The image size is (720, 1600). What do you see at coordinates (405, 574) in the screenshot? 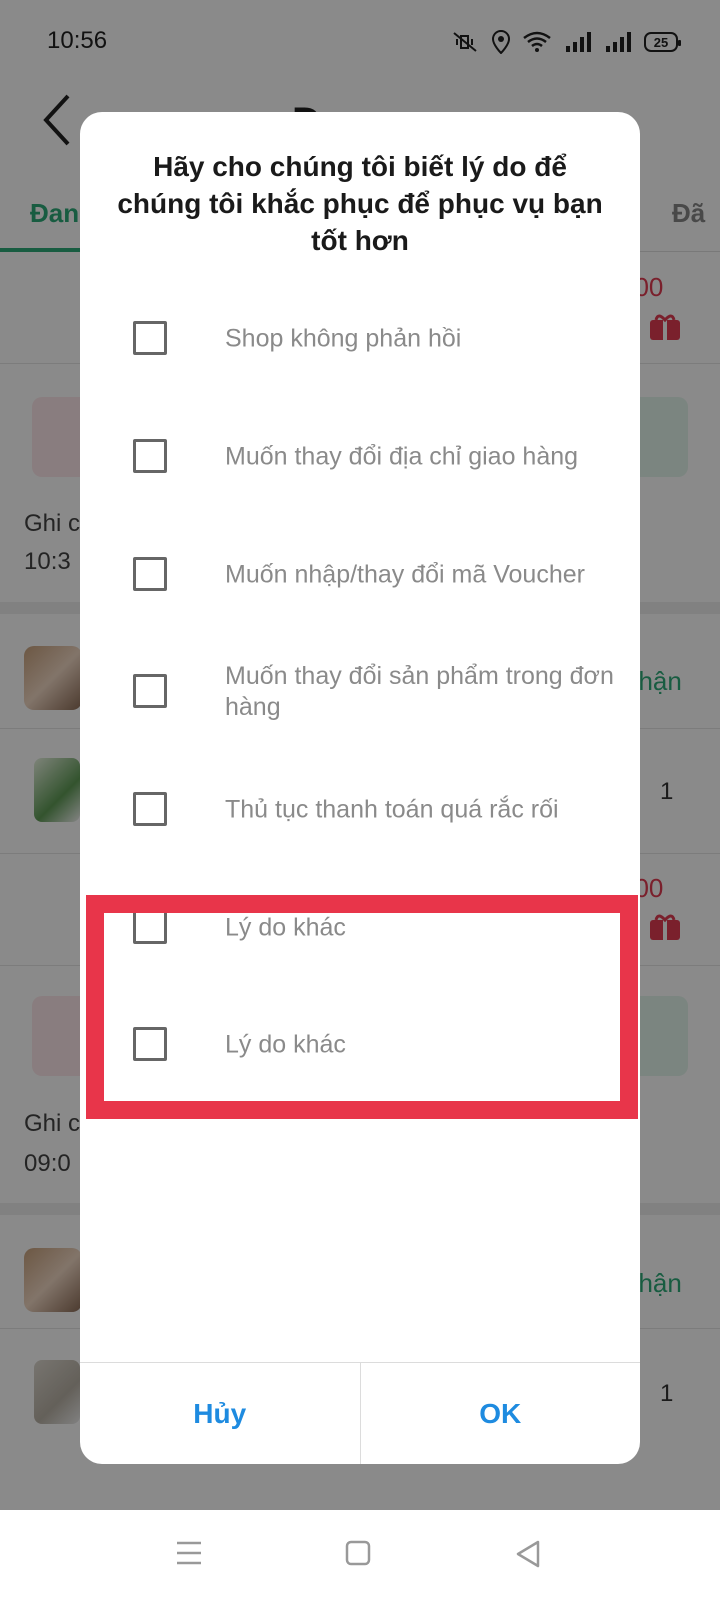
I see `reason-label: Muốn nhập/thay đổi mã Voucher` at bounding box center [405, 574].